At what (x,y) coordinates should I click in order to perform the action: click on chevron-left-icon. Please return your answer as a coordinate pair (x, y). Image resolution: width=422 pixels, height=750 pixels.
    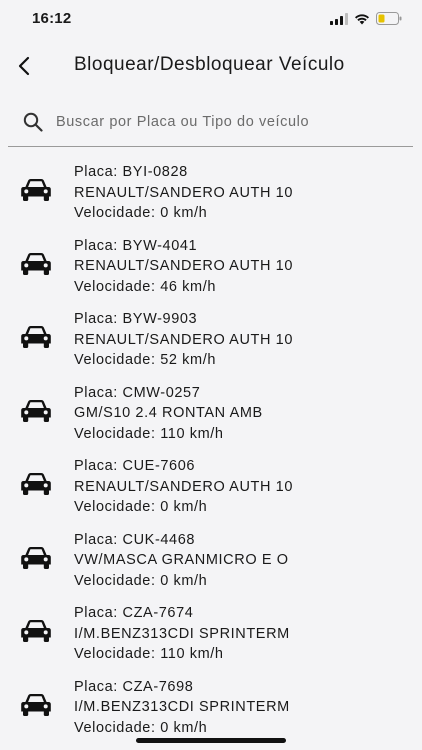
    Looking at the image, I should click on (24, 66).